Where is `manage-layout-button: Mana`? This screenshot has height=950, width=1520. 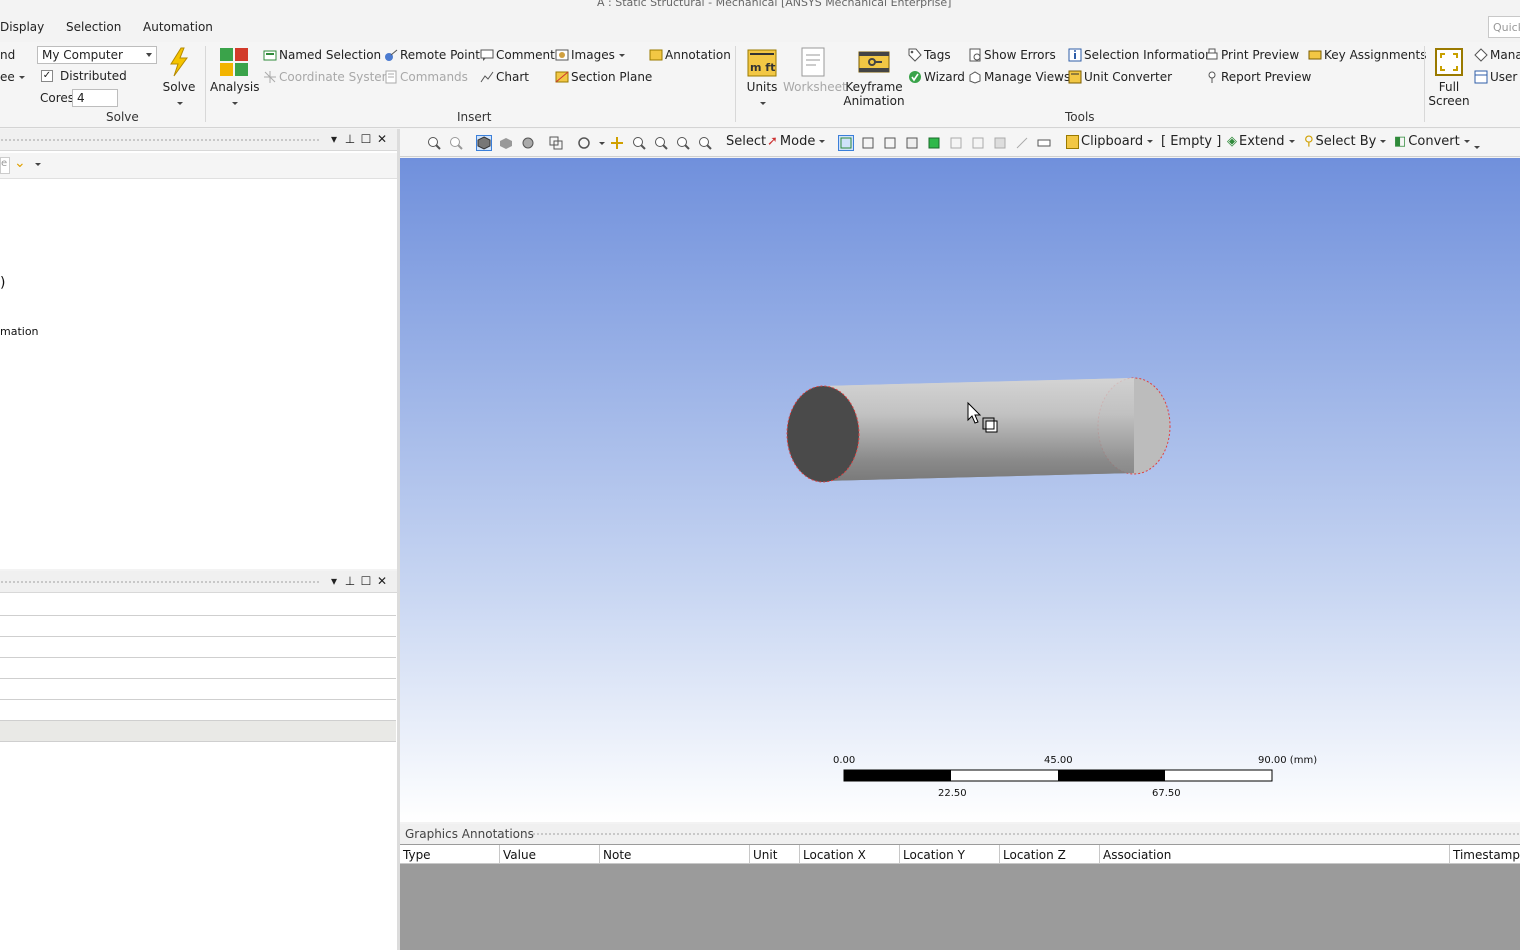
manage-layout-button: Mana is located at coordinates (1497, 55).